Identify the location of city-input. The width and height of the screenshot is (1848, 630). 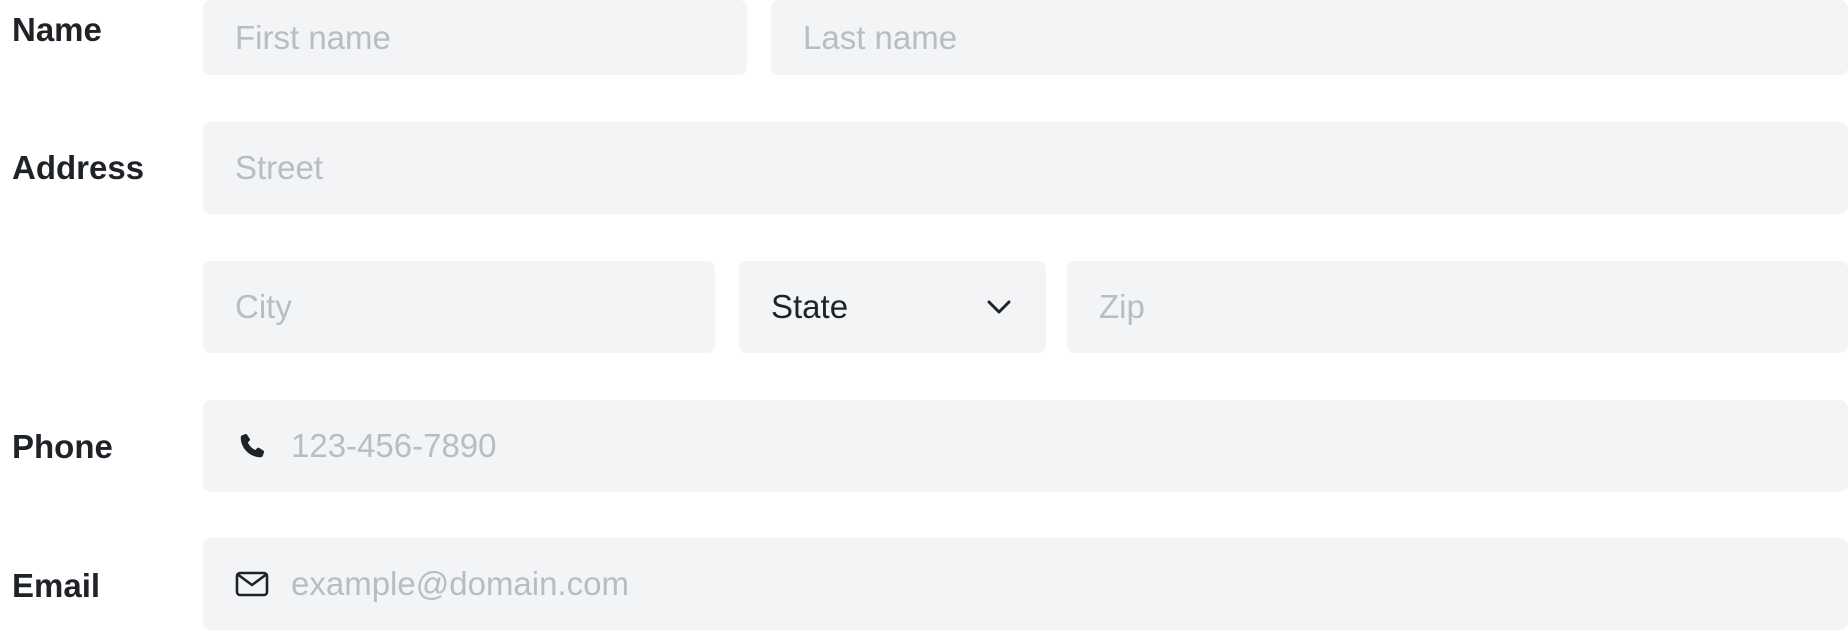
(459, 307).